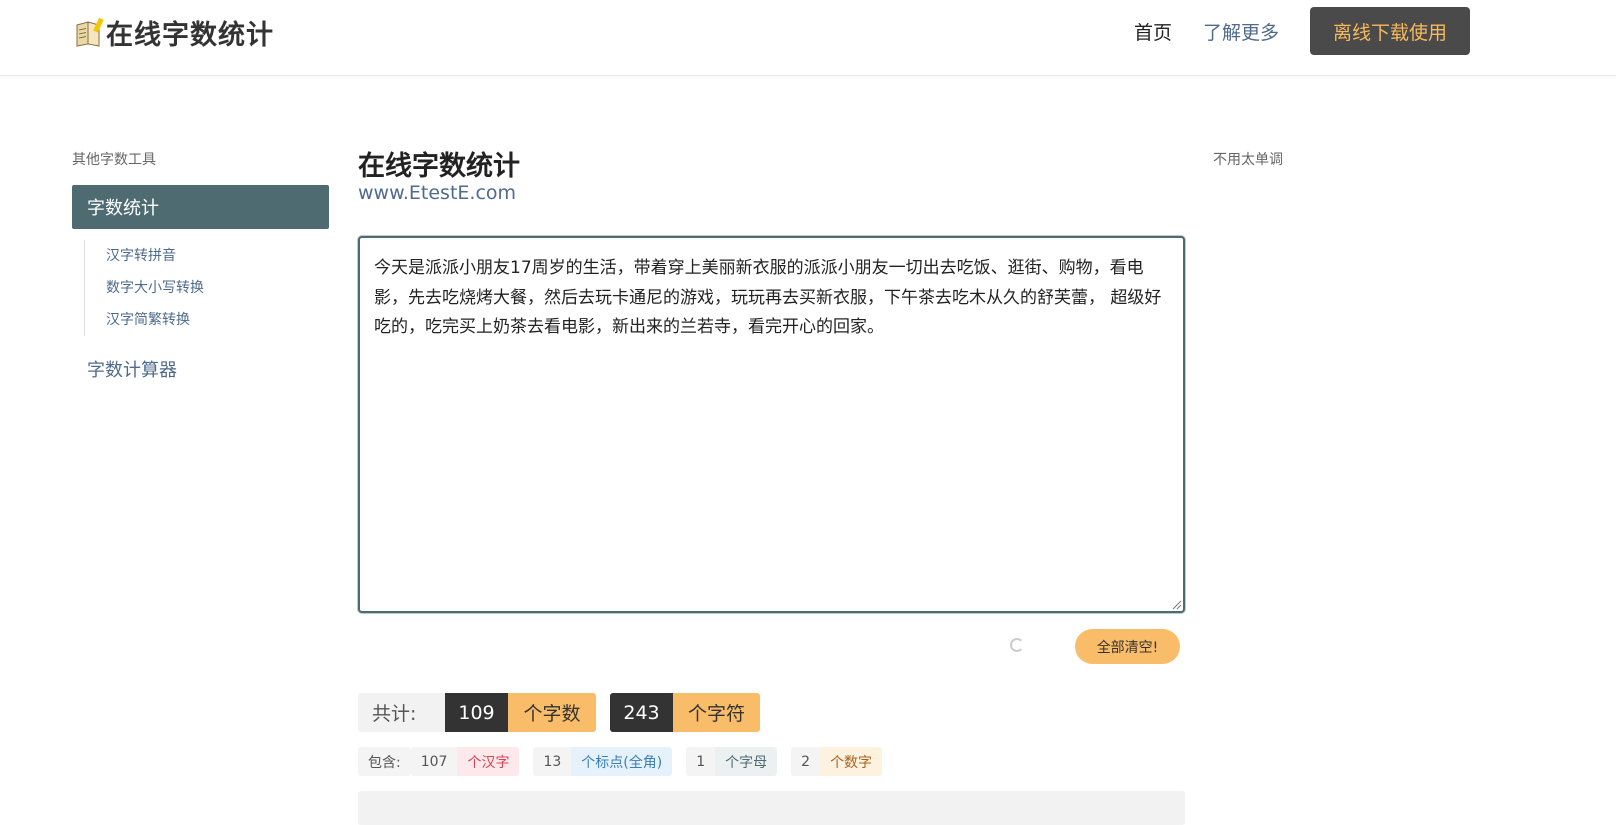 The image size is (1616, 825). I want to click on word-count-unit: 个字数, so click(552, 712).